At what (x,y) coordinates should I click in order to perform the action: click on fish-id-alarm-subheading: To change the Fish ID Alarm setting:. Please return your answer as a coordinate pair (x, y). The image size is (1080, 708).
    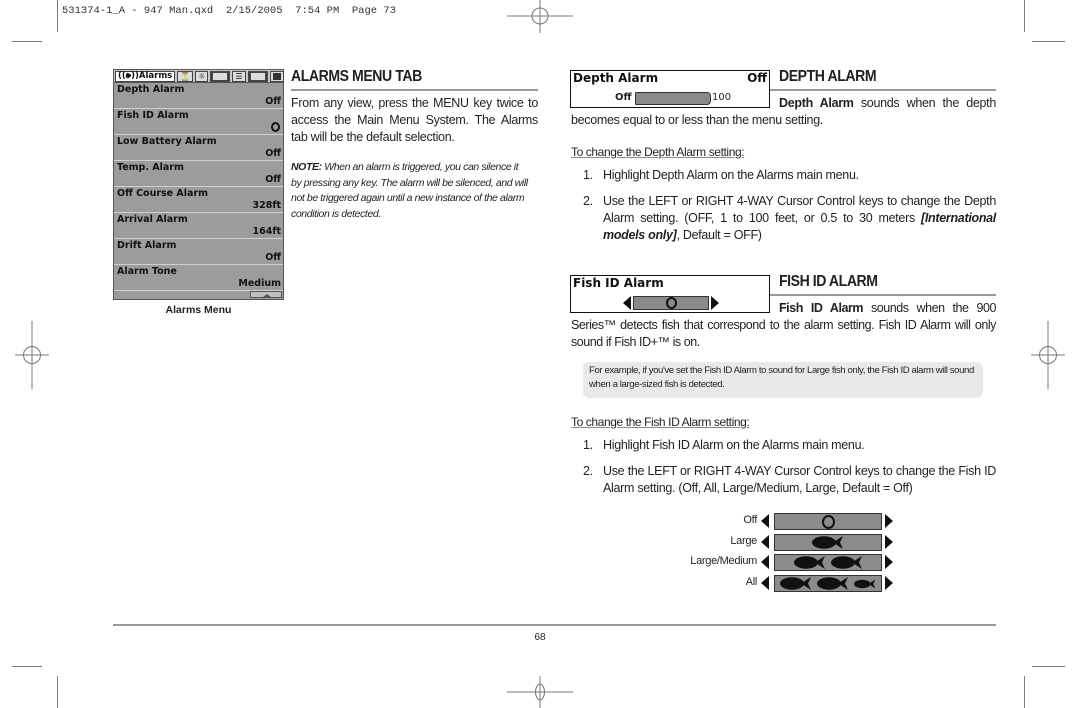
    Looking at the image, I should click on (660, 422).